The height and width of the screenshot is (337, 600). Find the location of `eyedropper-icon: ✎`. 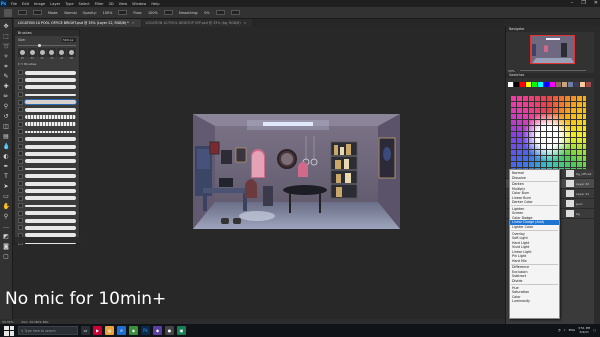

eyedropper-icon: ✎ is located at coordinates (6, 76).